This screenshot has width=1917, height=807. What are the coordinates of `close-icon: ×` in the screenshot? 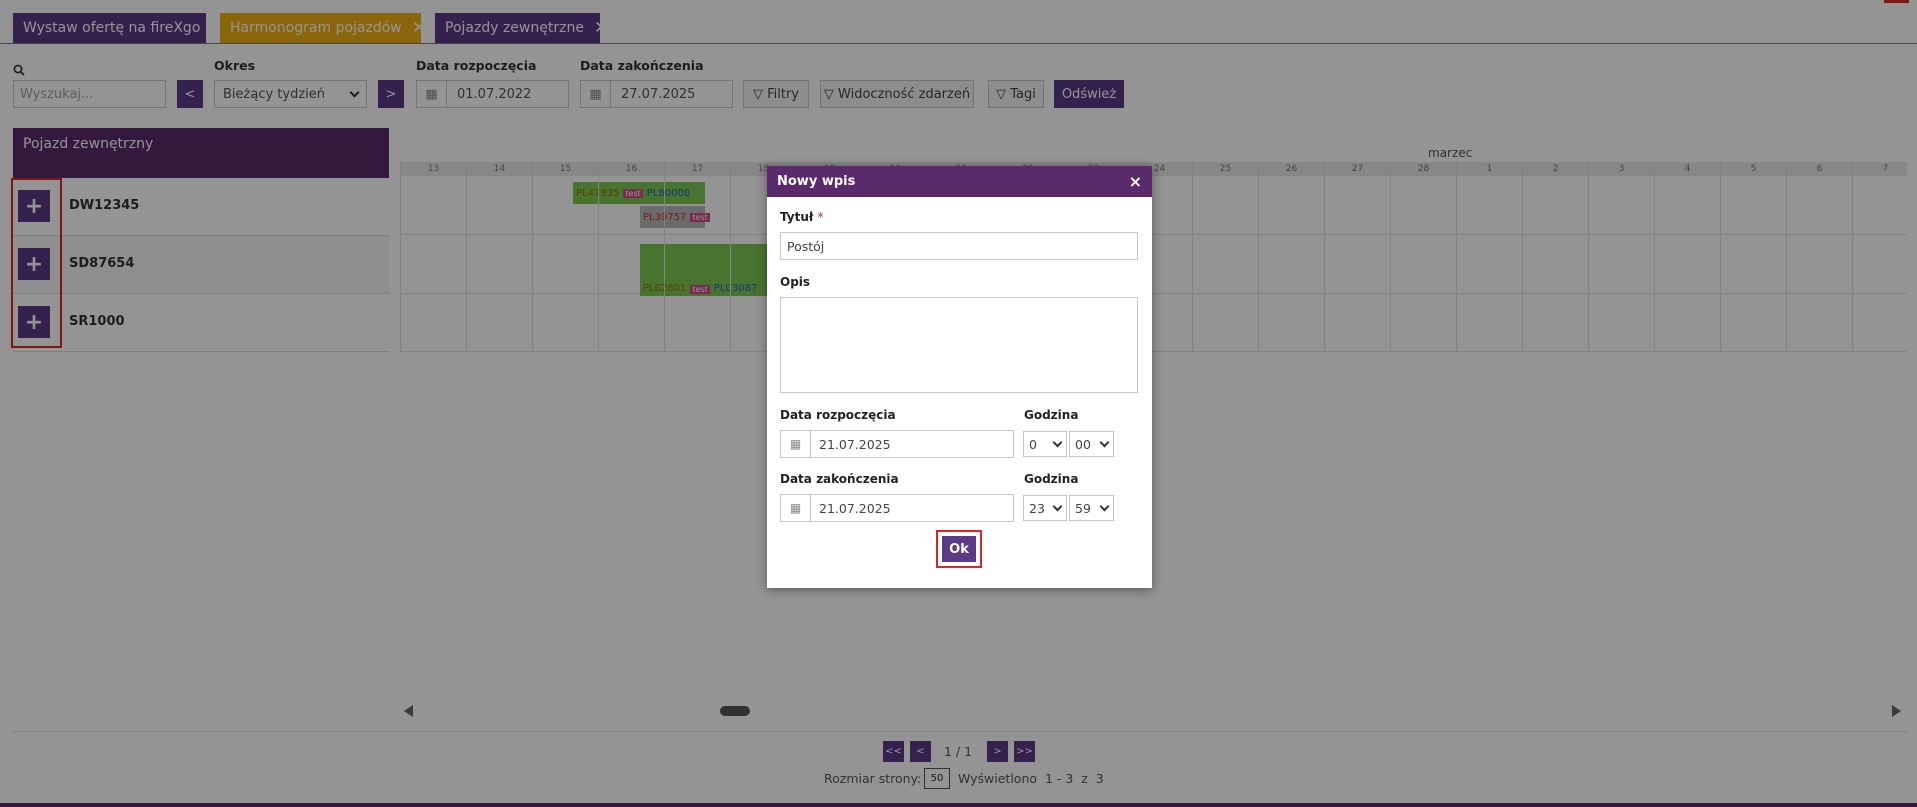 It's located at (1135, 181).